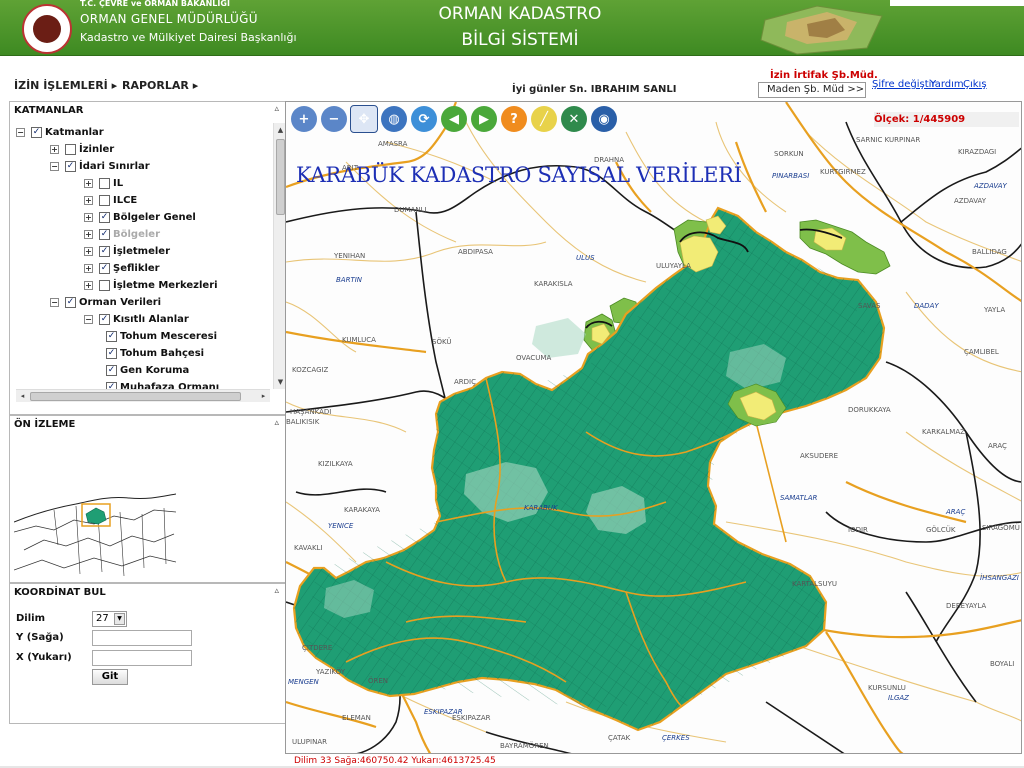 Image resolution: width=1024 pixels, height=768 pixels. I want to click on overview-map, so click(95, 515).